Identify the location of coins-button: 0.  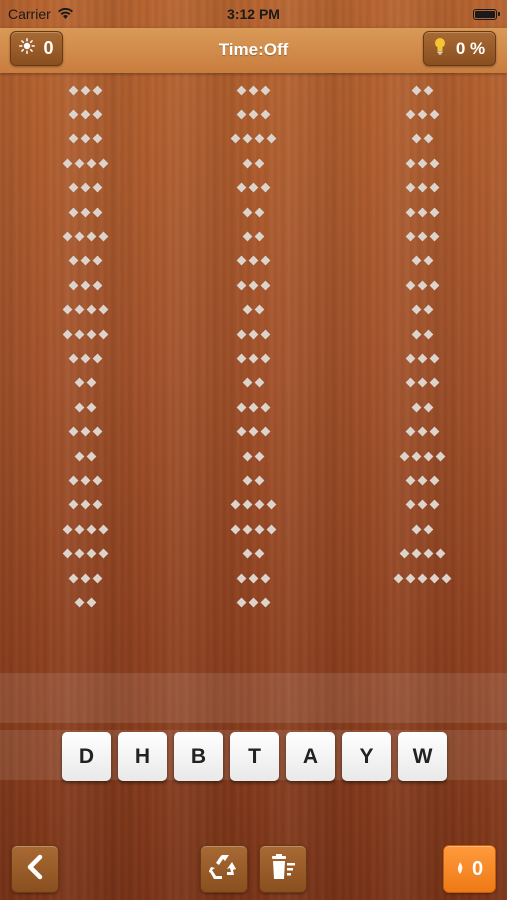
(469, 869).